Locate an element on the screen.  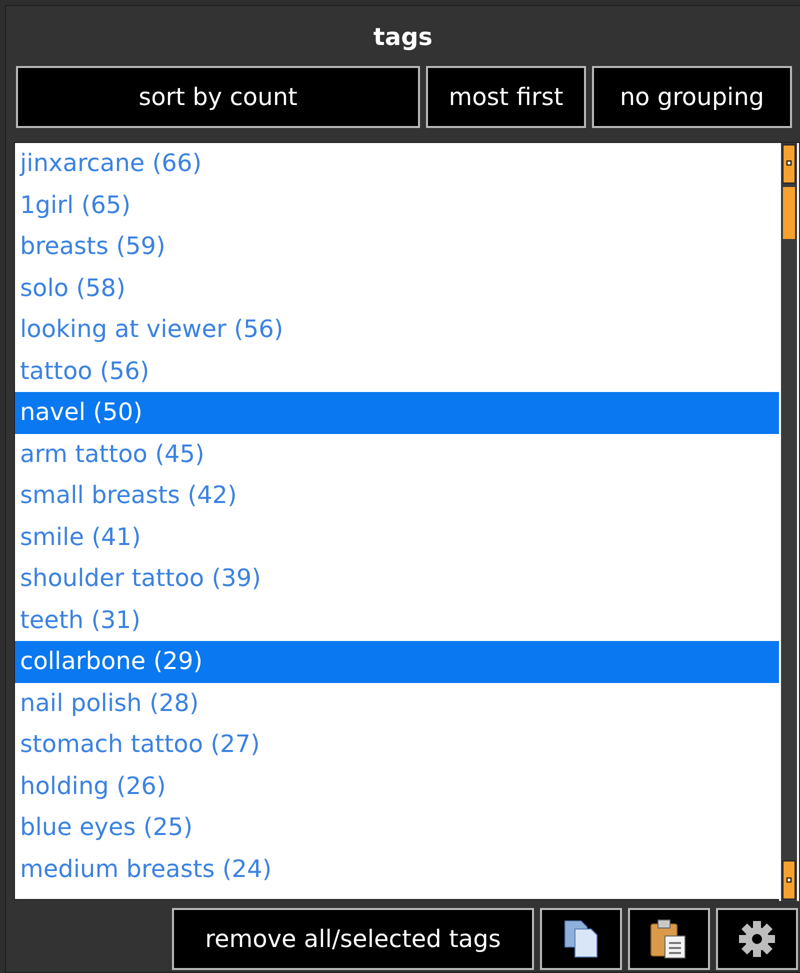
settings-icon is located at coordinates (757, 939).